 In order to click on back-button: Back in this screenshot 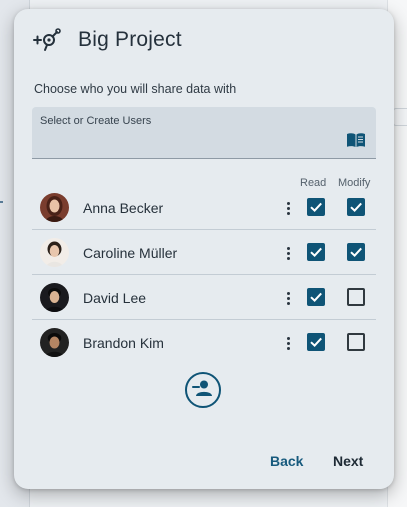, I will do `click(286, 461)`.